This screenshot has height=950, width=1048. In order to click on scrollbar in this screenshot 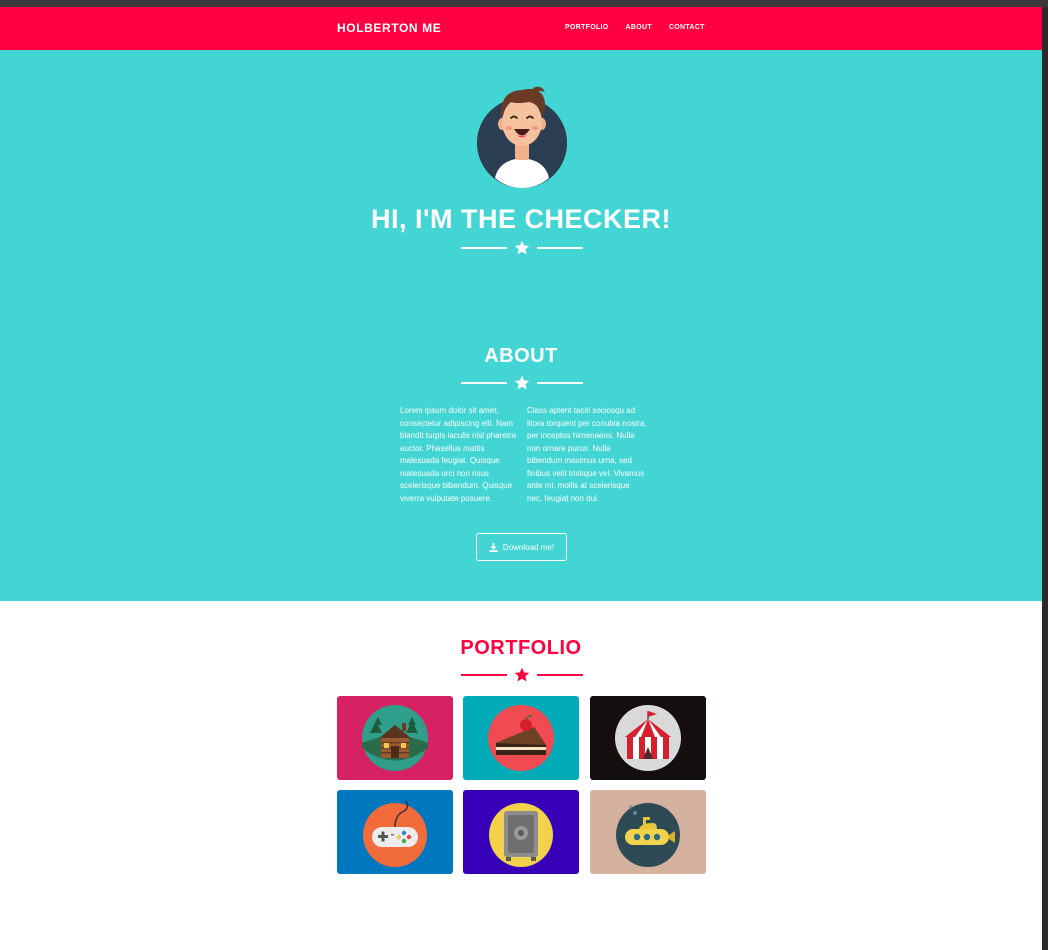, I will do `click(1045, 478)`.